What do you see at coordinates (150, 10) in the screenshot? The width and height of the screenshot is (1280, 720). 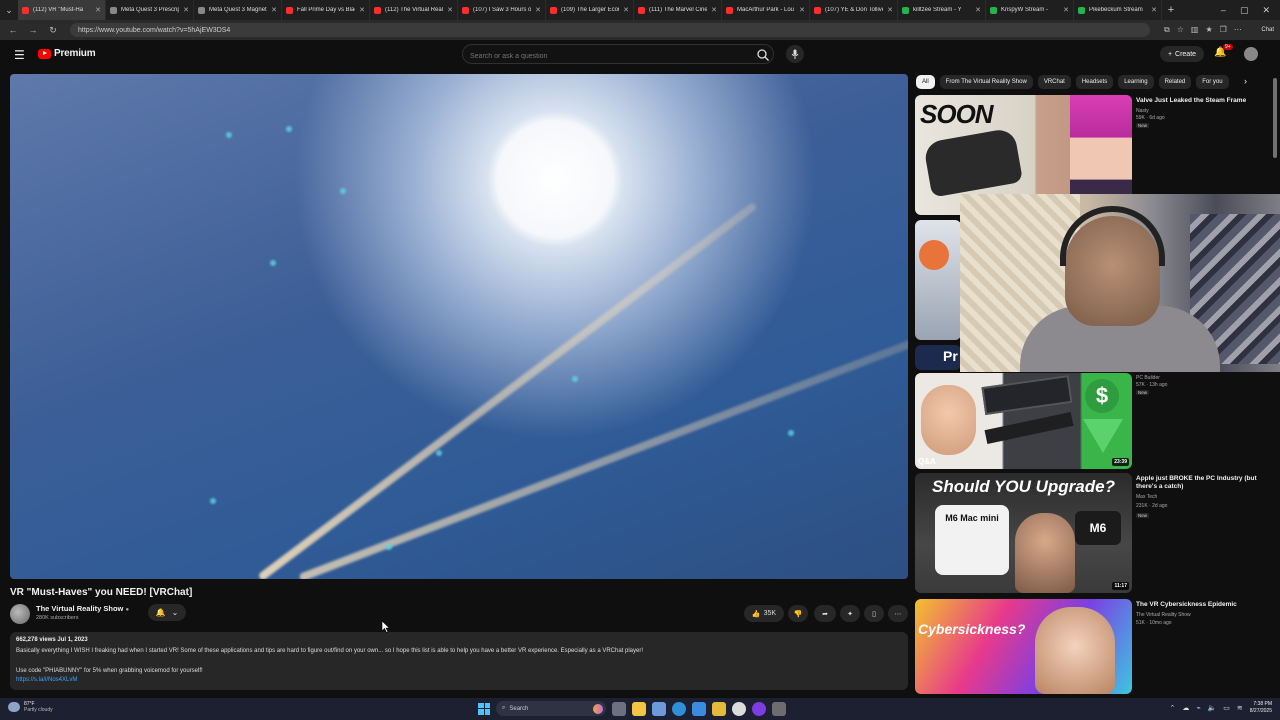 I see `browser-tab: Meta Quest 3 Prescrip ✕` at bounding box center [150, 10].